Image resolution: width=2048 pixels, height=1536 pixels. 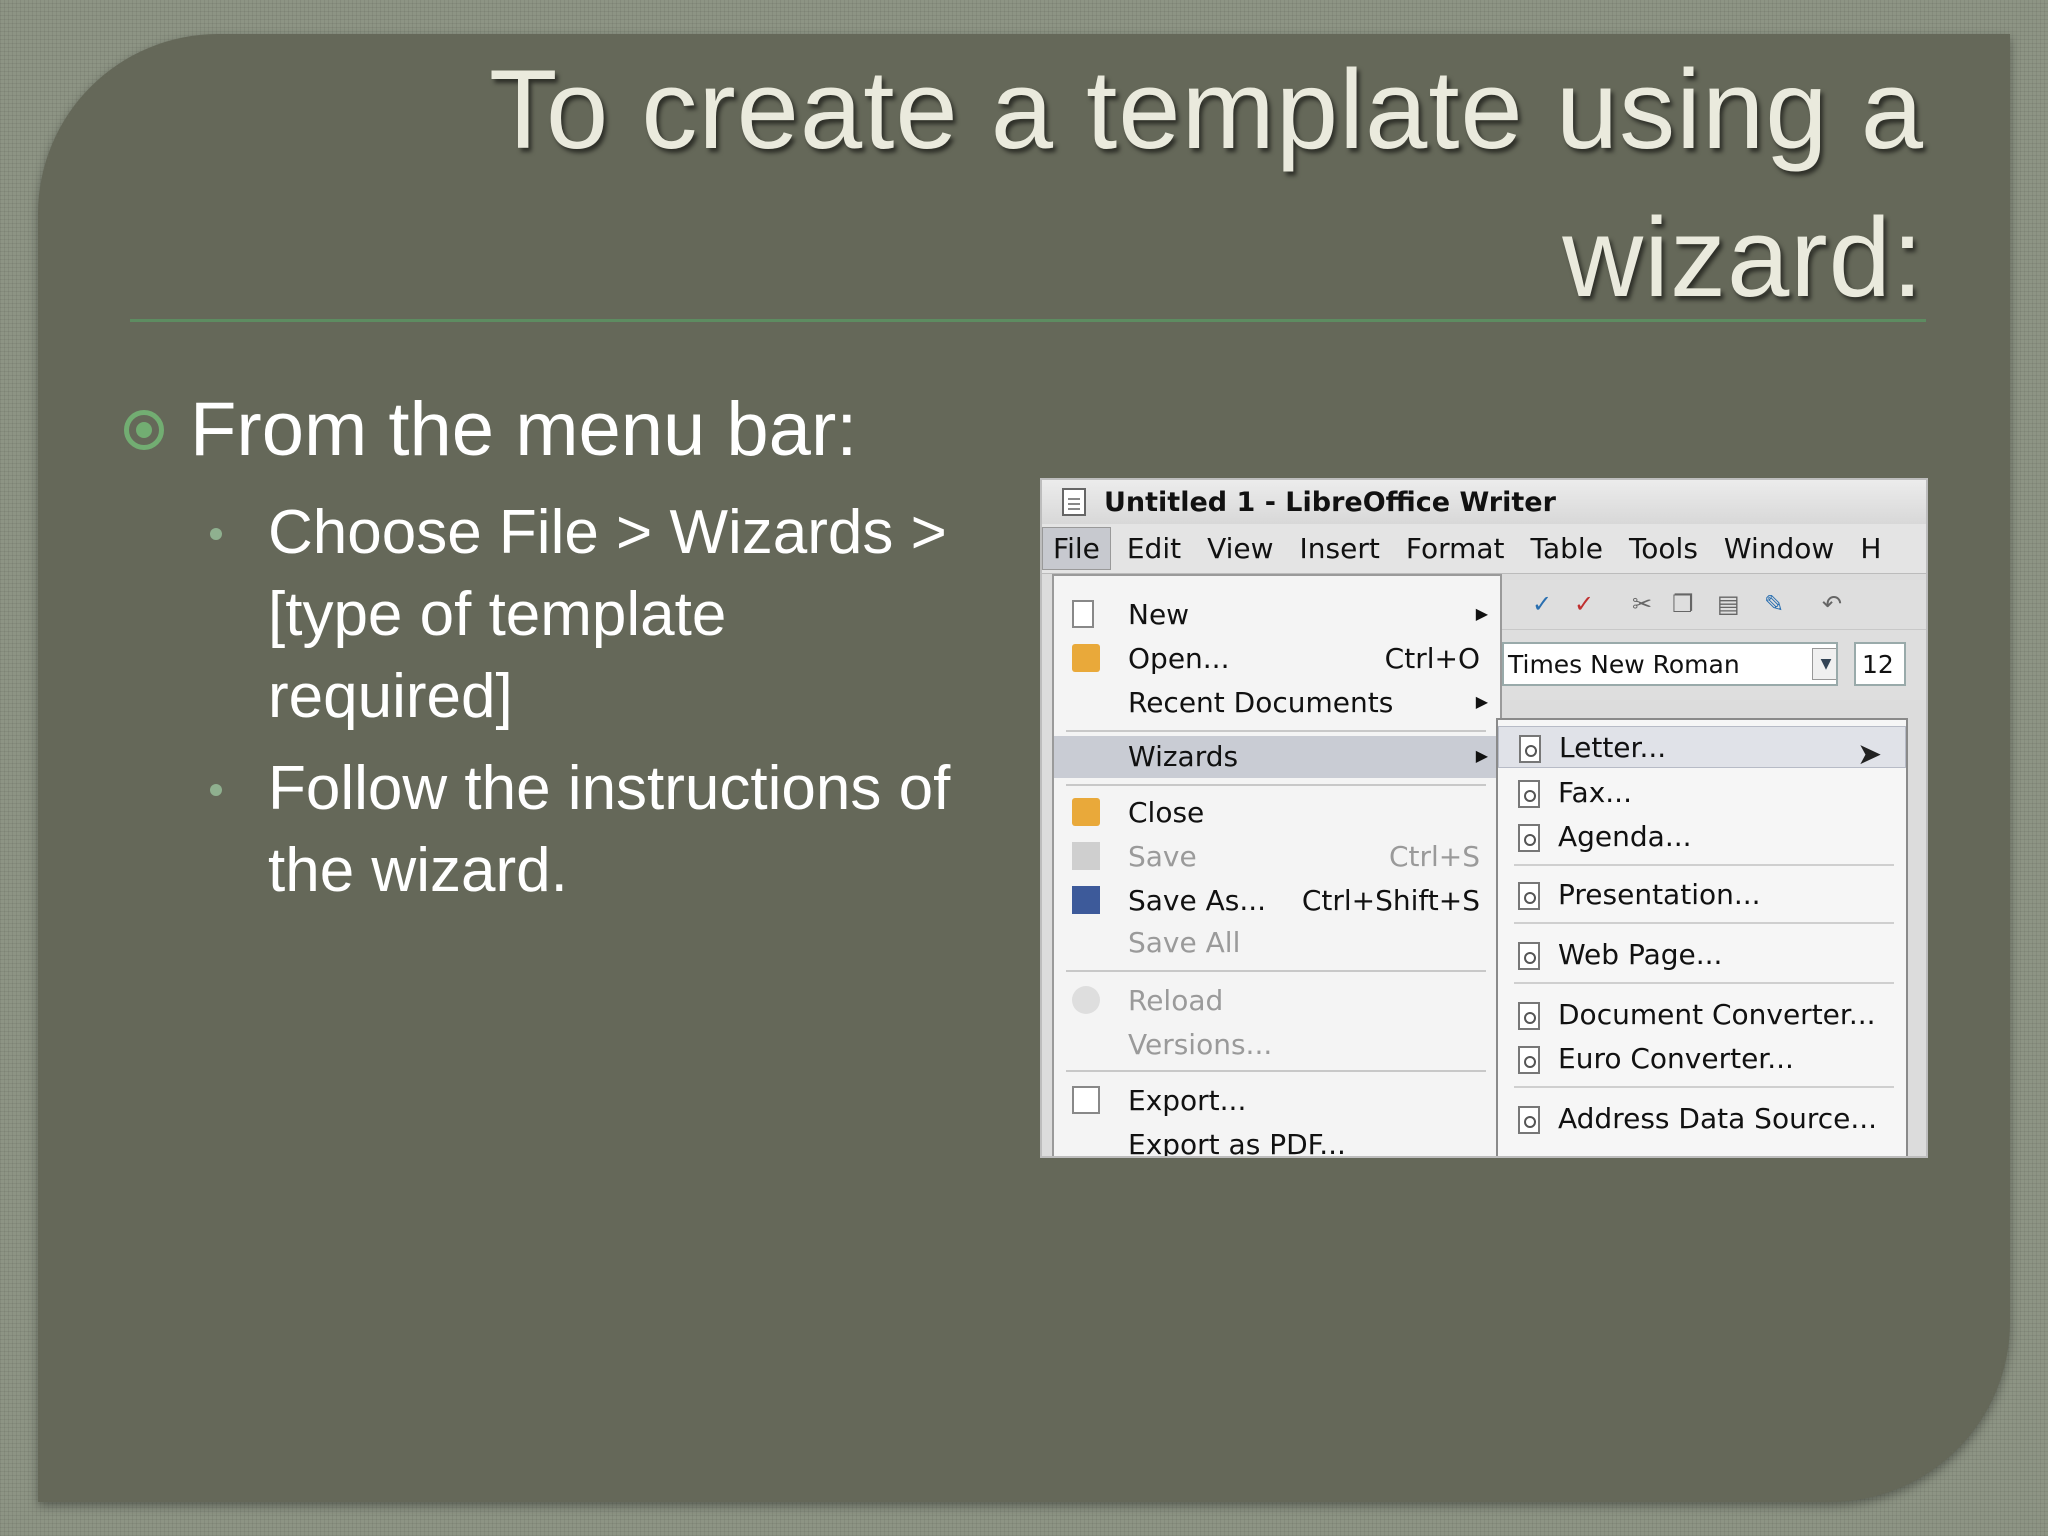 What do you see at coordinates (1880, 664) in the screenshot?
I see `font-size-field: 12` at bounding box center [1880, 664].